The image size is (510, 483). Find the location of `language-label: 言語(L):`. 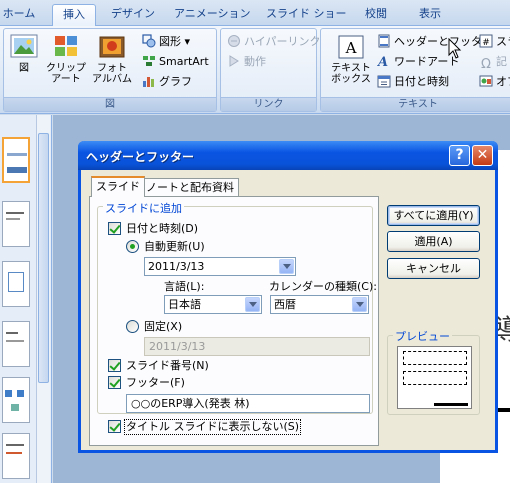

language-label: 言語(L): is located at coordinates (184, 286).